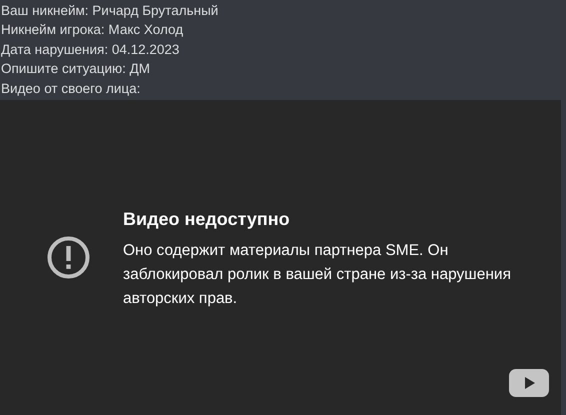 This screenshot has height=415, width=566. I want to click on message-line: Ваш никнейм: Ричард Брутальный, so click(110, 11).